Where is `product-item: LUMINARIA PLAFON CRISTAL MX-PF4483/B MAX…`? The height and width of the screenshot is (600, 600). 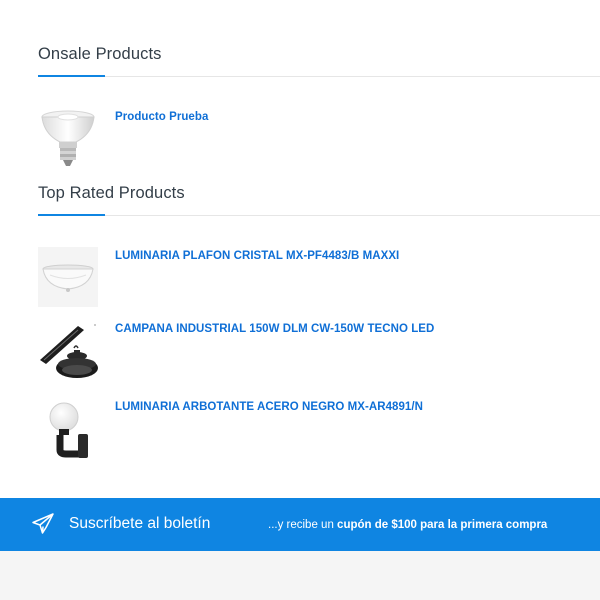 product-item: LUMINARIA PLAFON CRISTAL MX-PF4483/B MAX… is located at coordinates (263, 278).